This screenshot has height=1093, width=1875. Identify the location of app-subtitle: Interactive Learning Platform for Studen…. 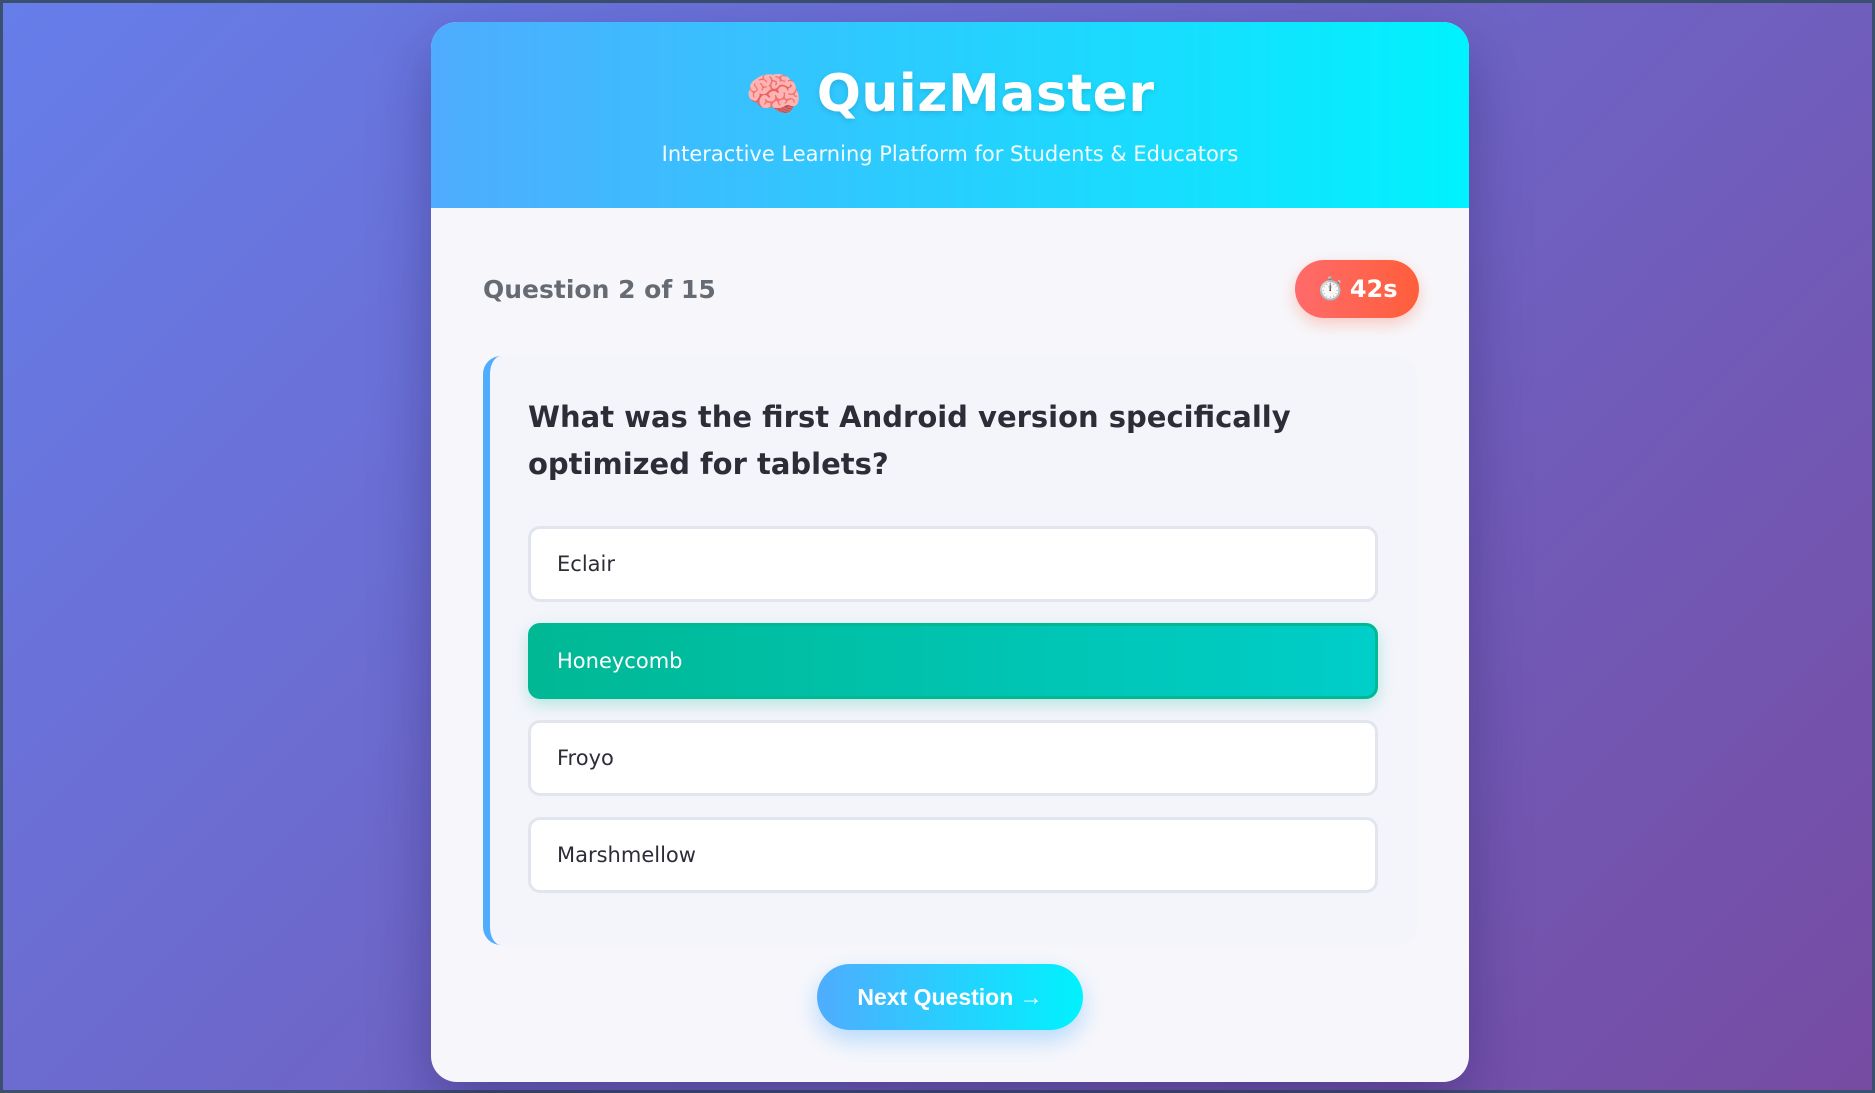
(950, 154).